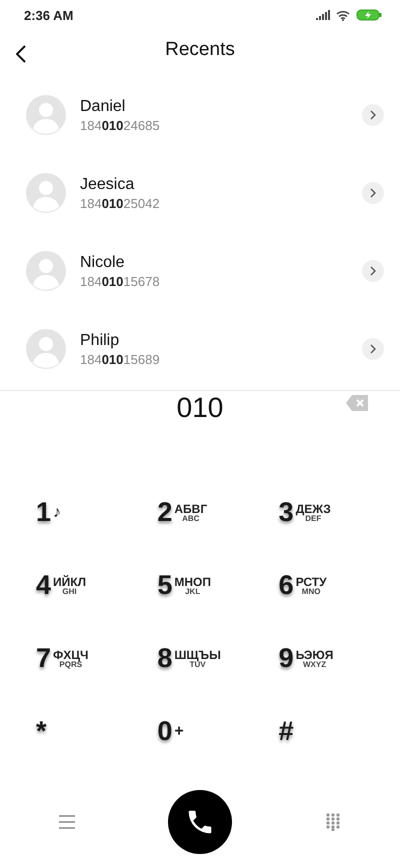 This screenshot has width=400, height=866. What do you see at coordinates (103, 107) in the screenshot?
I see `contact-name: Daniel` at bounding box center [103, 107].